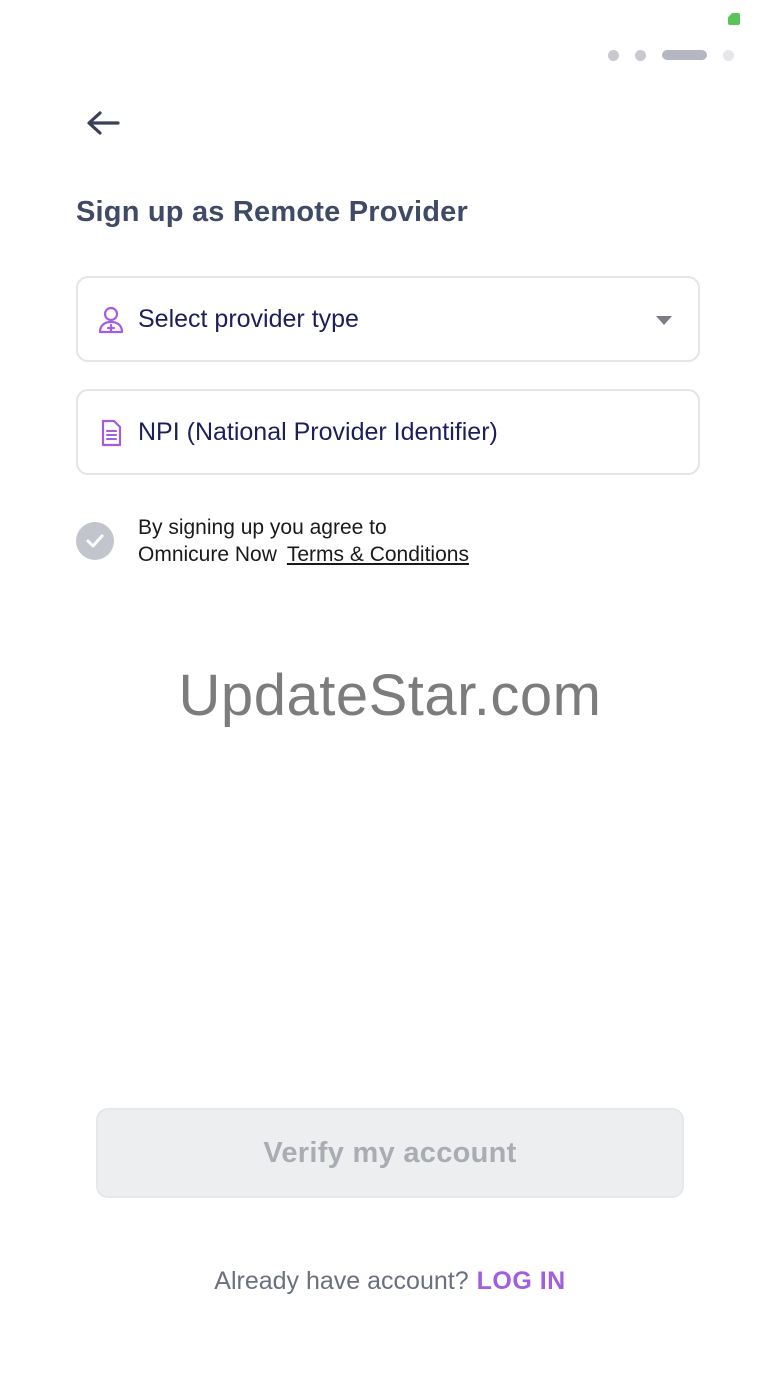 The height and width of the screenshot is (1387, 780). I want to click on verify-account-button: Verify my account, so click(390, 1153).